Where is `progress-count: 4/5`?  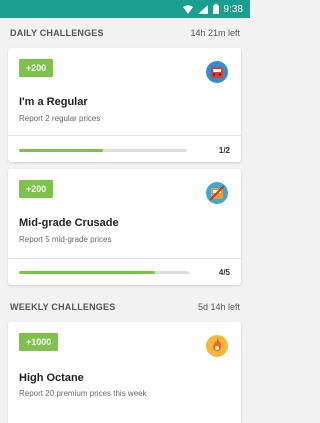 progress-count: 4/5 is located at coordinates (224, 272).